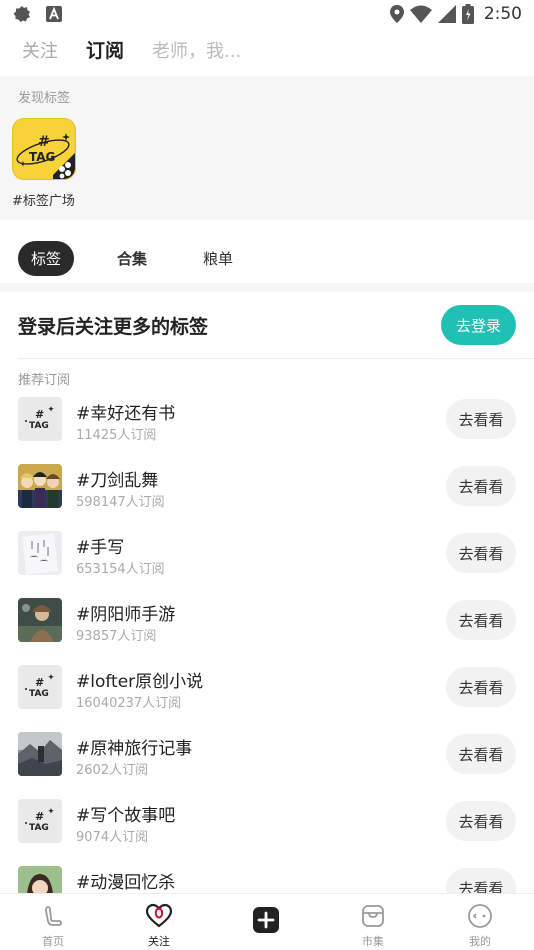 The image size is (534, 950). I want to click on market-icon, so click(373, 916).